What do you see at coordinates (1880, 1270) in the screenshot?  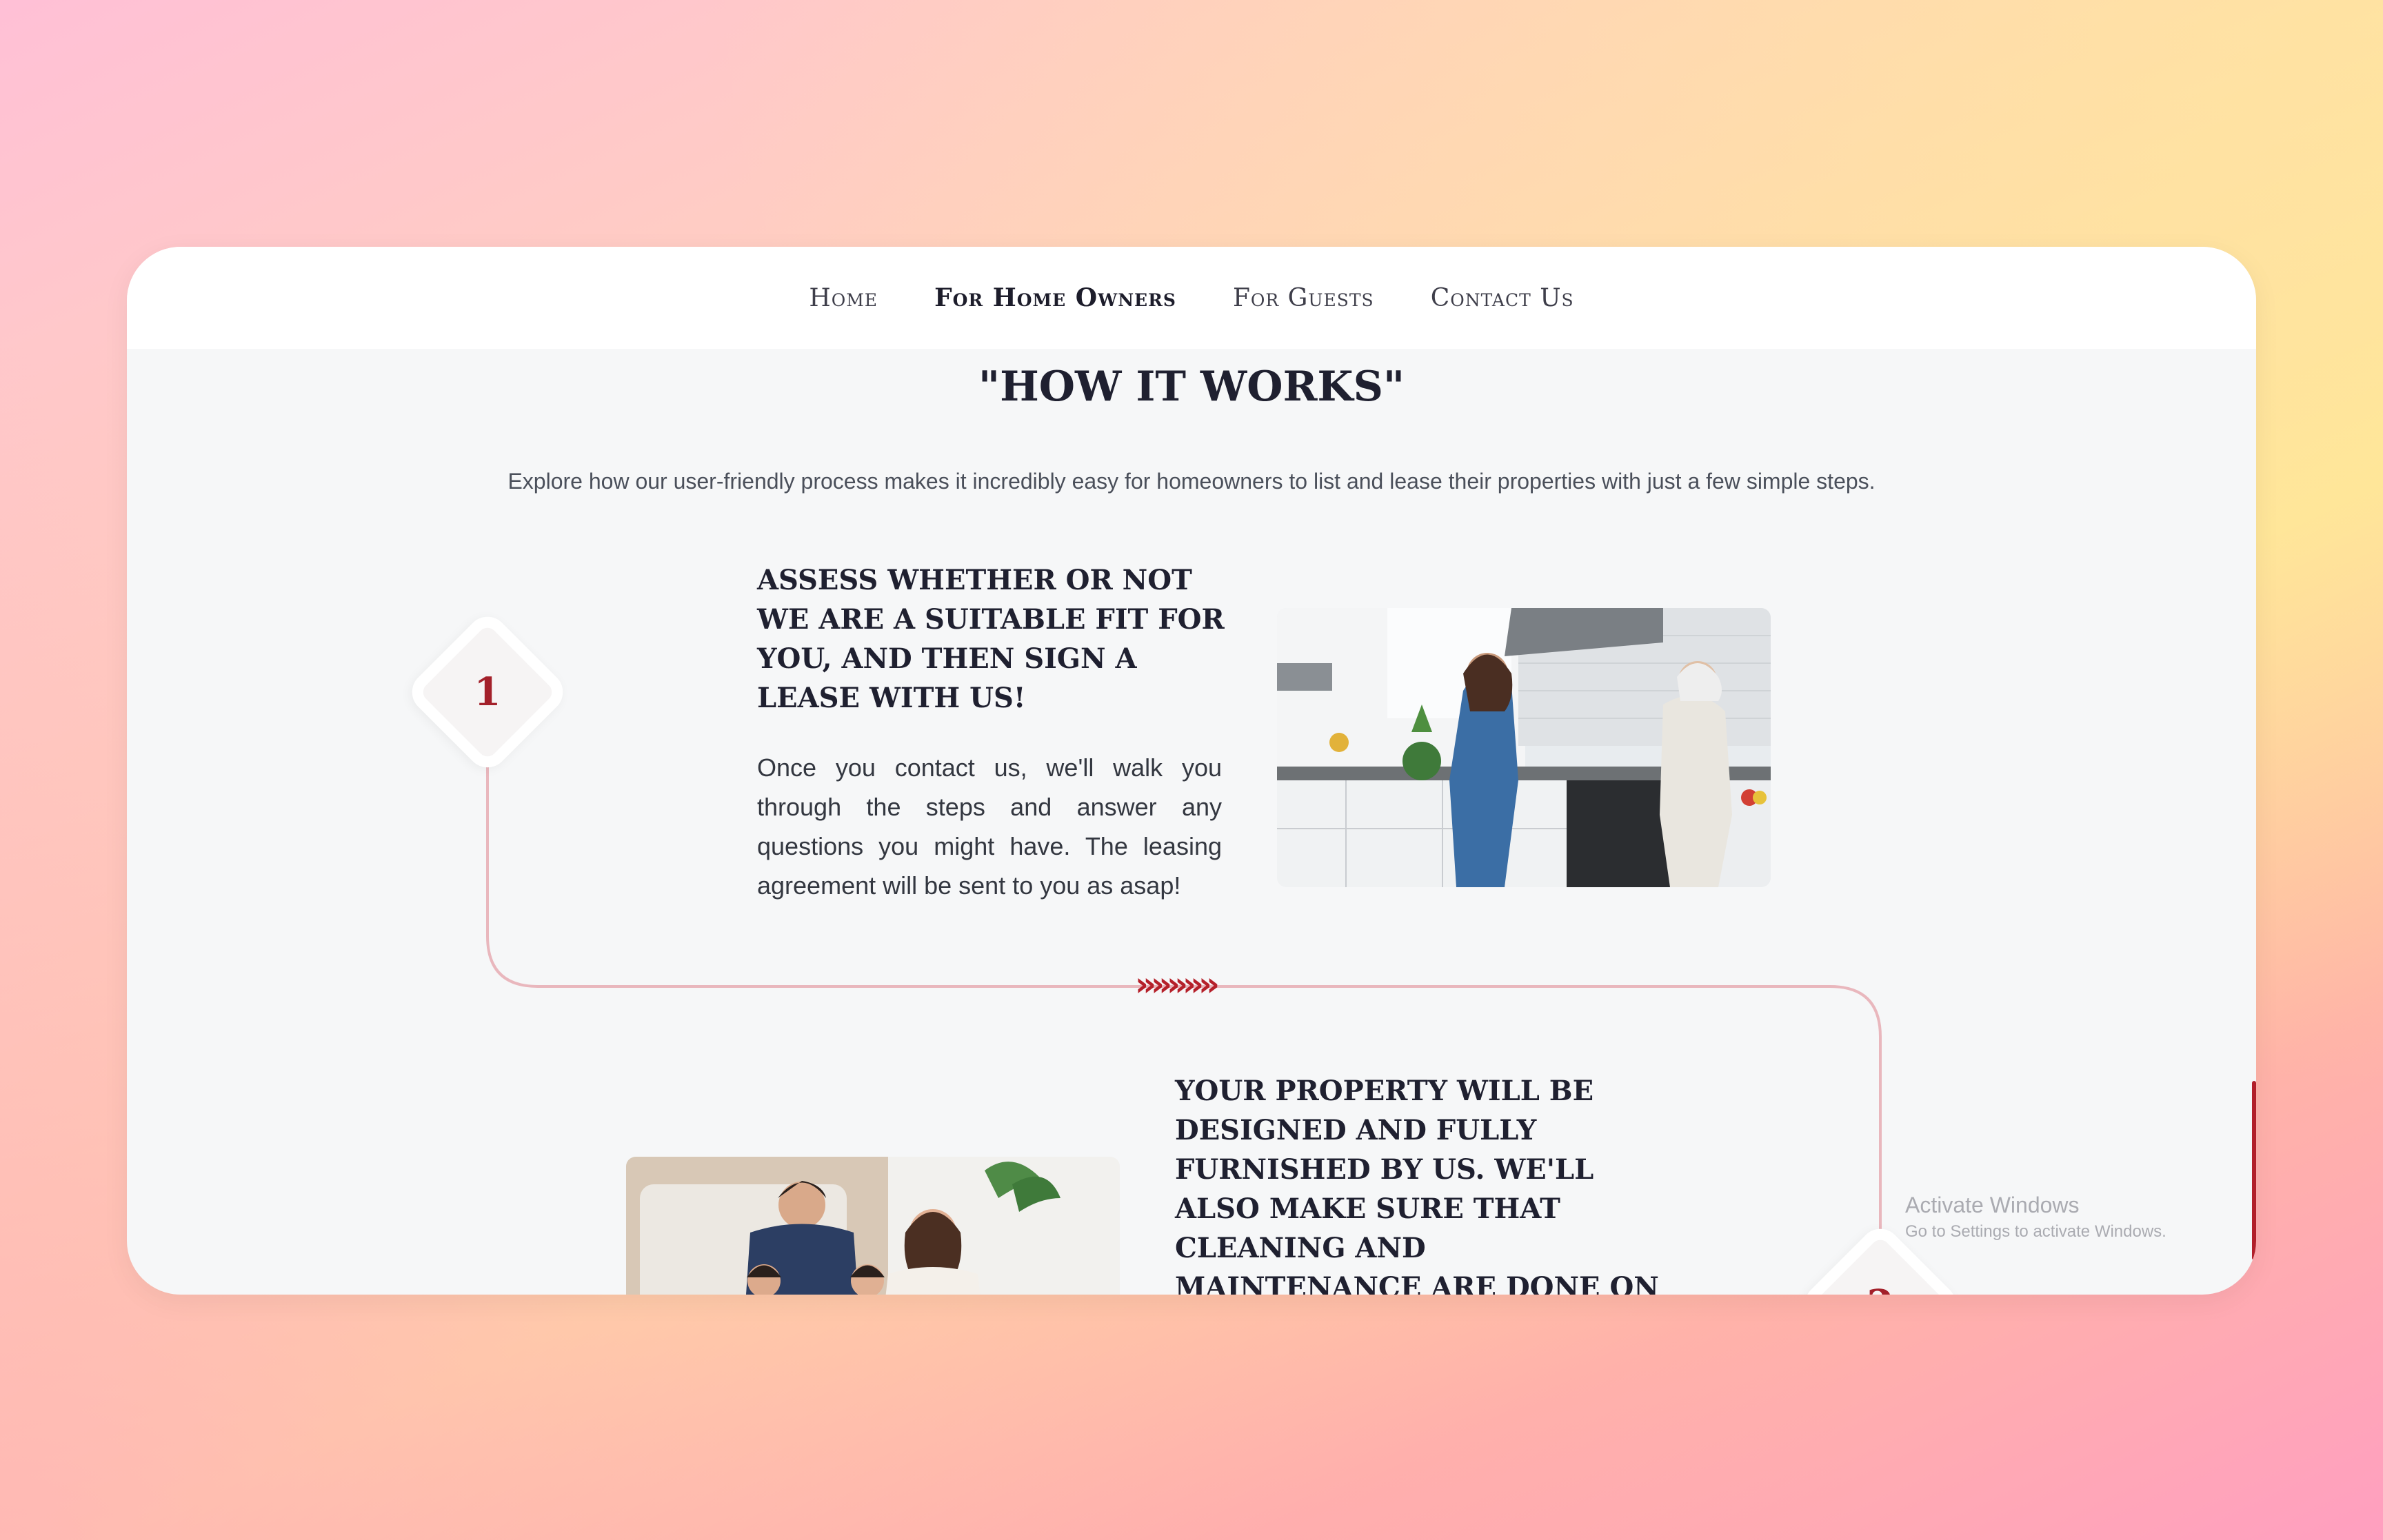 I see `step-2-number: 2` at bounding box center [1880, 1270].